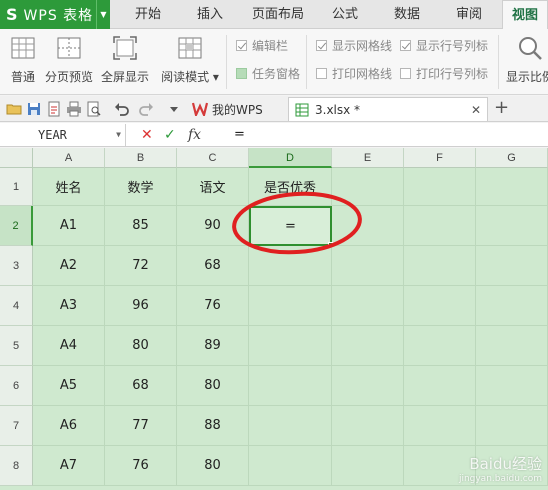 The height and width of the screenshot is (490, 548). Describe the element at coordinates (14, 109) in the screenshot. I see `folder-icon` at that location.